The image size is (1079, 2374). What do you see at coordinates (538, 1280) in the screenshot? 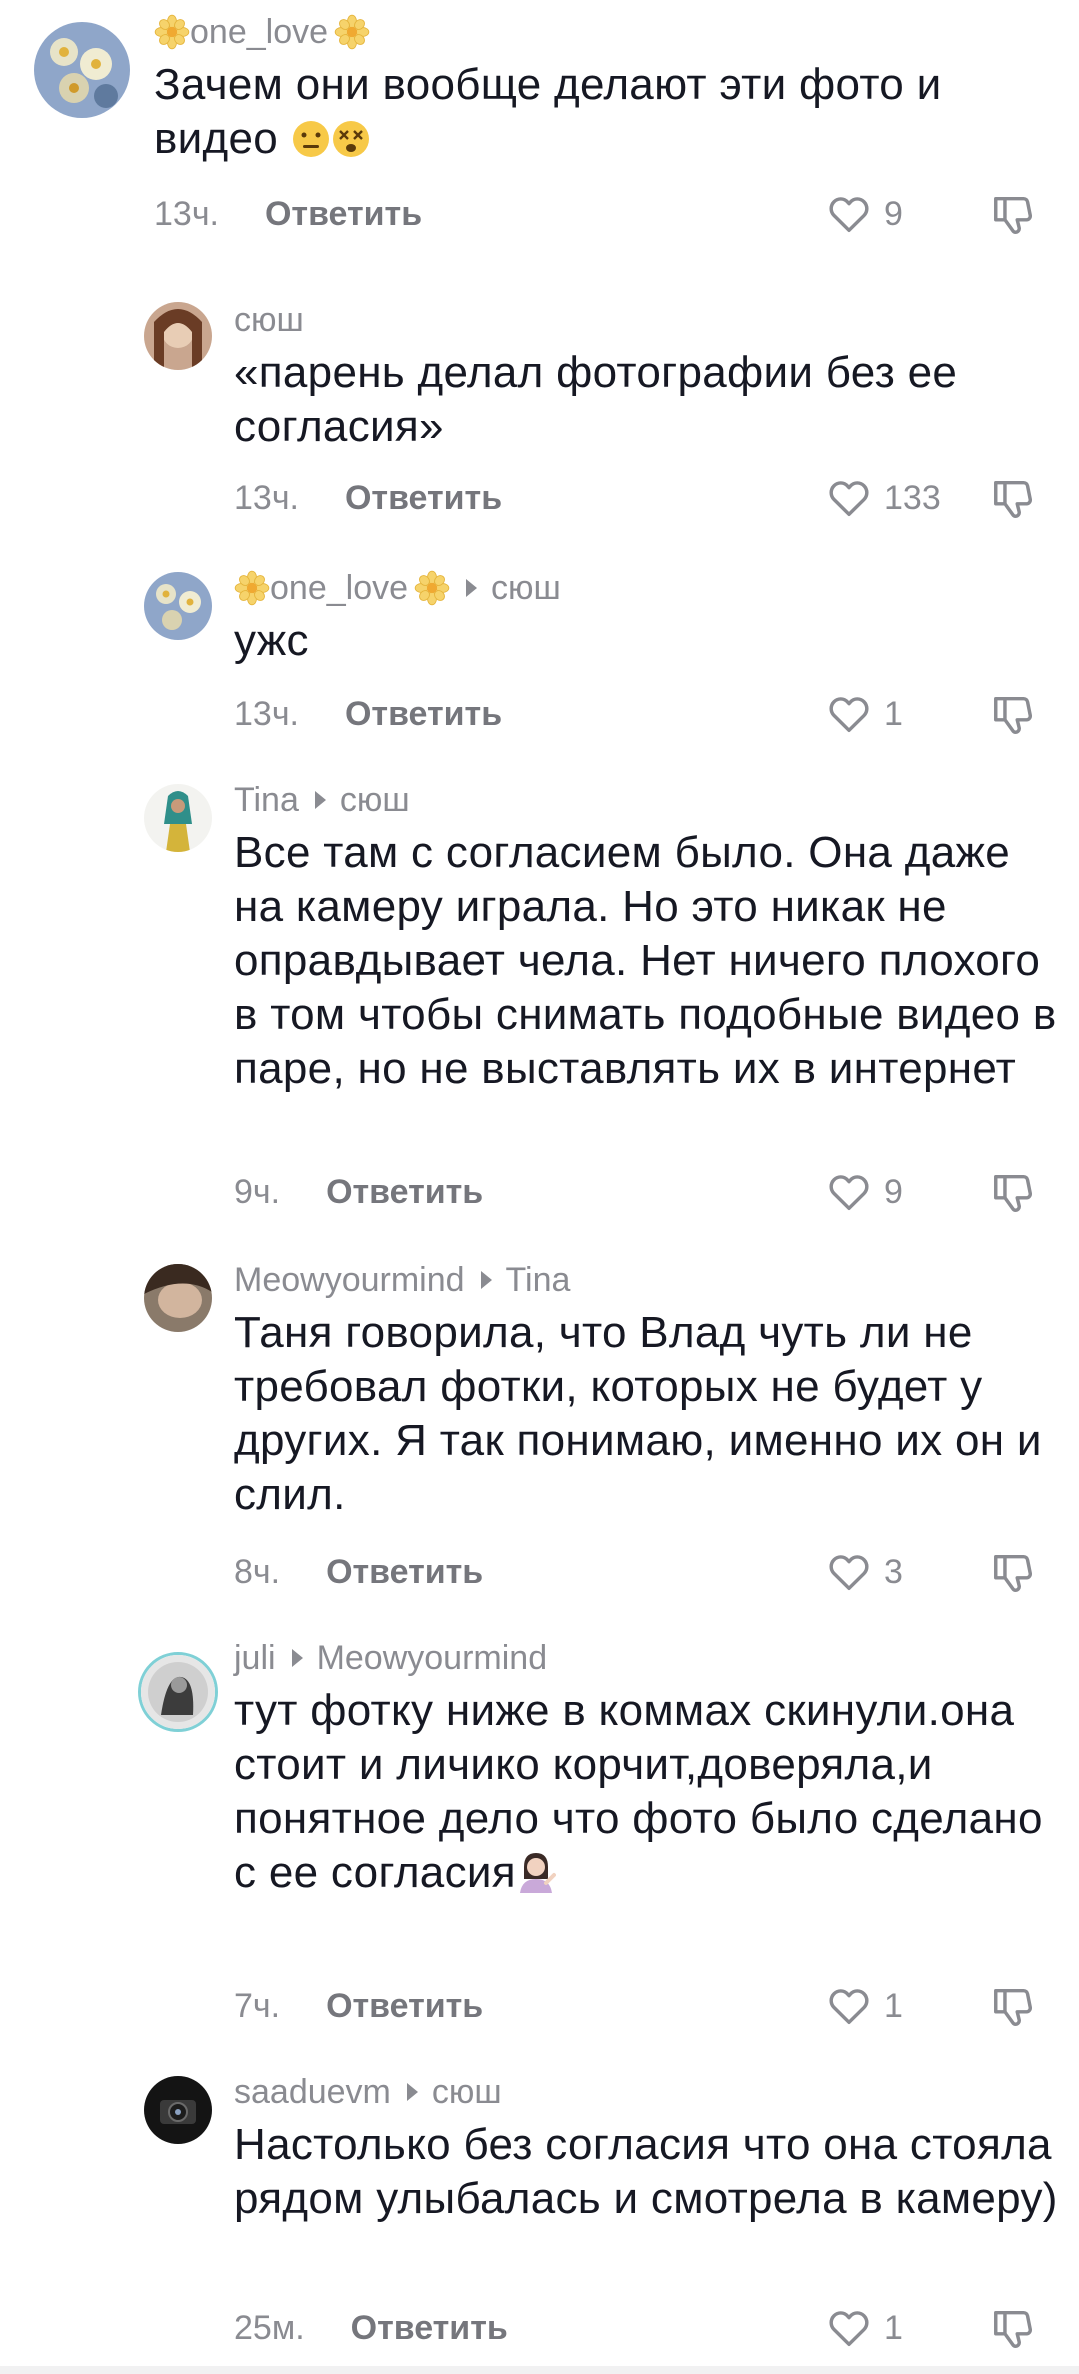
I see `reply-to-username: Tina` at bounding box center [538, 1280].